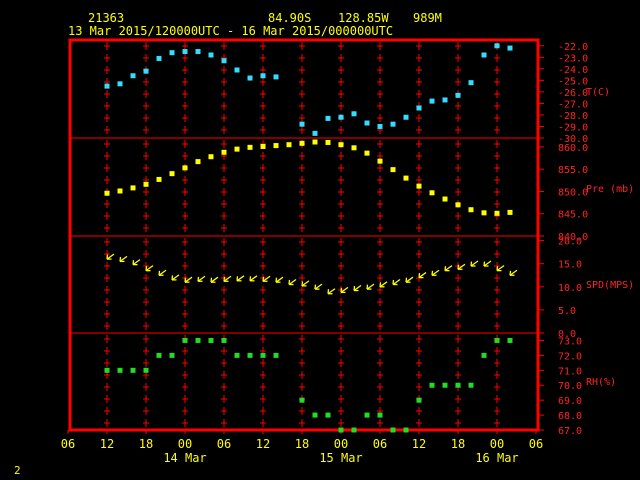 Image resolution: width=640 pixels, height=480 pixels. What do you see at coordinates (570, 401) in the screenshot?
I see `y-tick-label: 69.0` at bounding box center [570, 401].